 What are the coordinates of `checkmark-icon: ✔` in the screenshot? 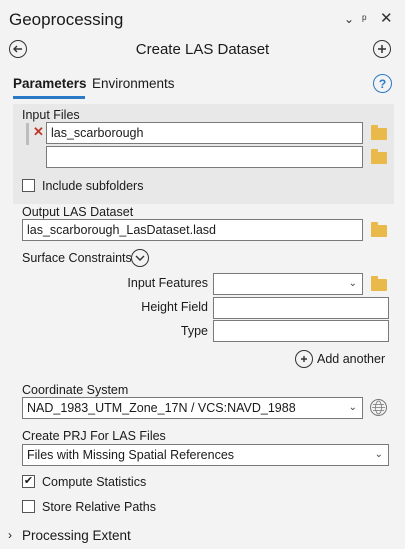 It's located at (28, 481).